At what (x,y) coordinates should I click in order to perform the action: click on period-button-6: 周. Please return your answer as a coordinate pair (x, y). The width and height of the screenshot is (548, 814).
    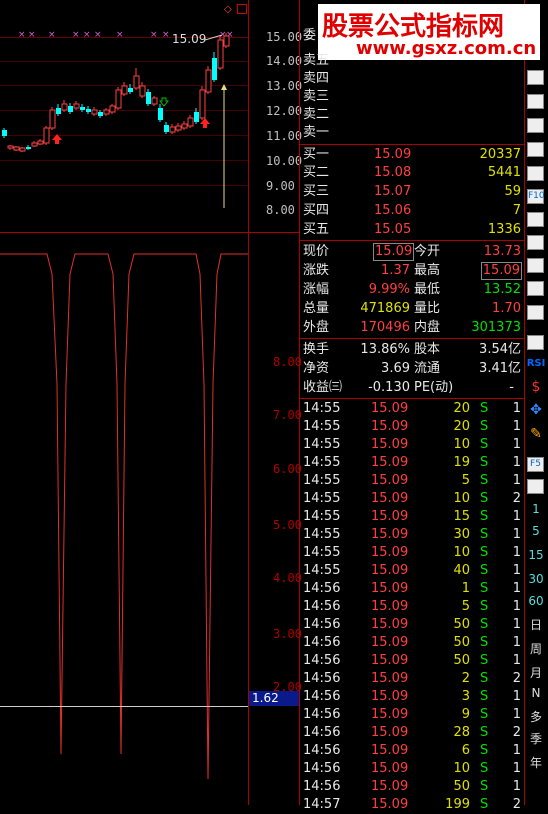
    Looking at the image, I should click on (536, 648).